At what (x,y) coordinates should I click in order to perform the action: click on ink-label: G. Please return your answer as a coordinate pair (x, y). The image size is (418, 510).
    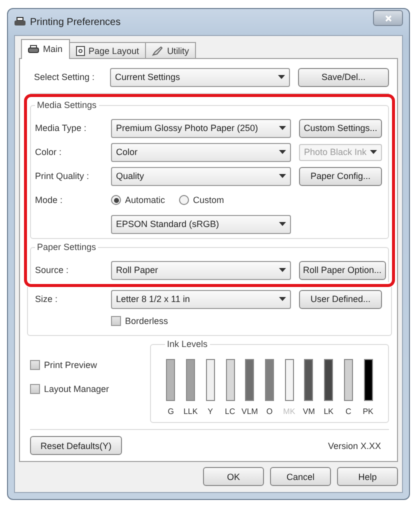
    Looking at the image, I should click on (171, 411).